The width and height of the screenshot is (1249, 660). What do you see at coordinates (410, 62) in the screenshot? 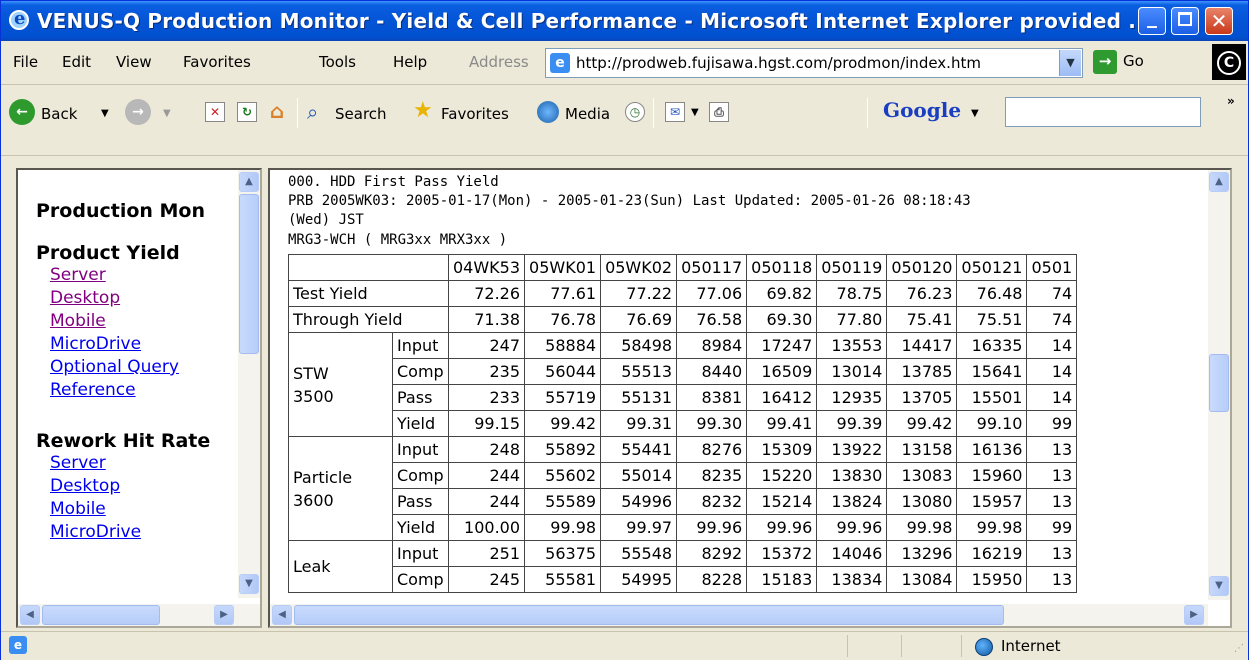
I see `menu-help: Help` at bounding box center [410, 62].